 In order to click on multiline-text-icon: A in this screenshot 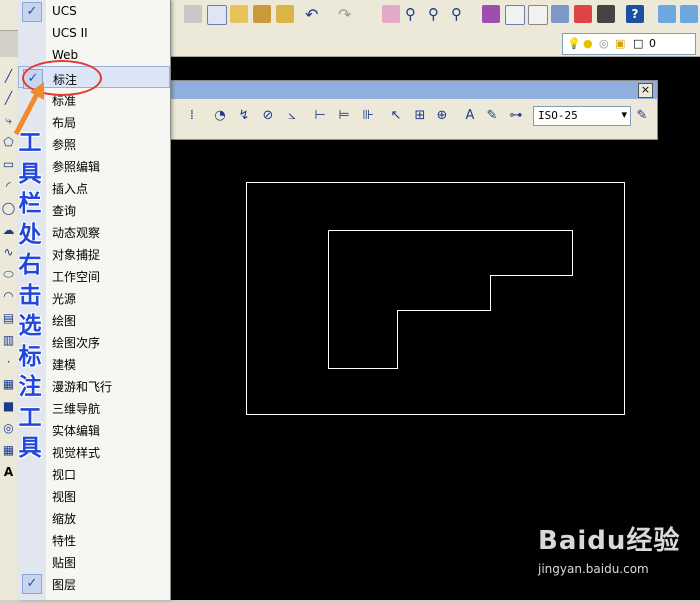, I will do `click(8, 472)`.